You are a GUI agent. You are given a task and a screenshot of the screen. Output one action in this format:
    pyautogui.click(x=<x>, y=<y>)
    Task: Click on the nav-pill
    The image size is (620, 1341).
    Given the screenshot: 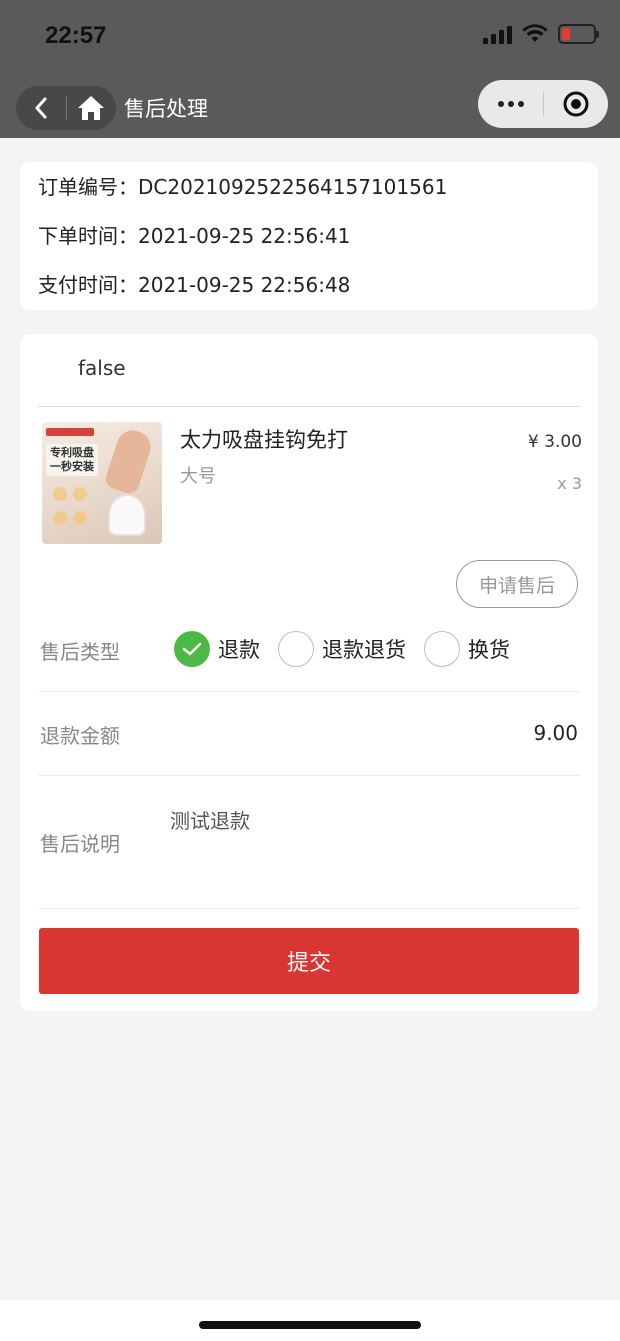 What is the action you would take?
    pyautogui.click(x=66, y=108)
    